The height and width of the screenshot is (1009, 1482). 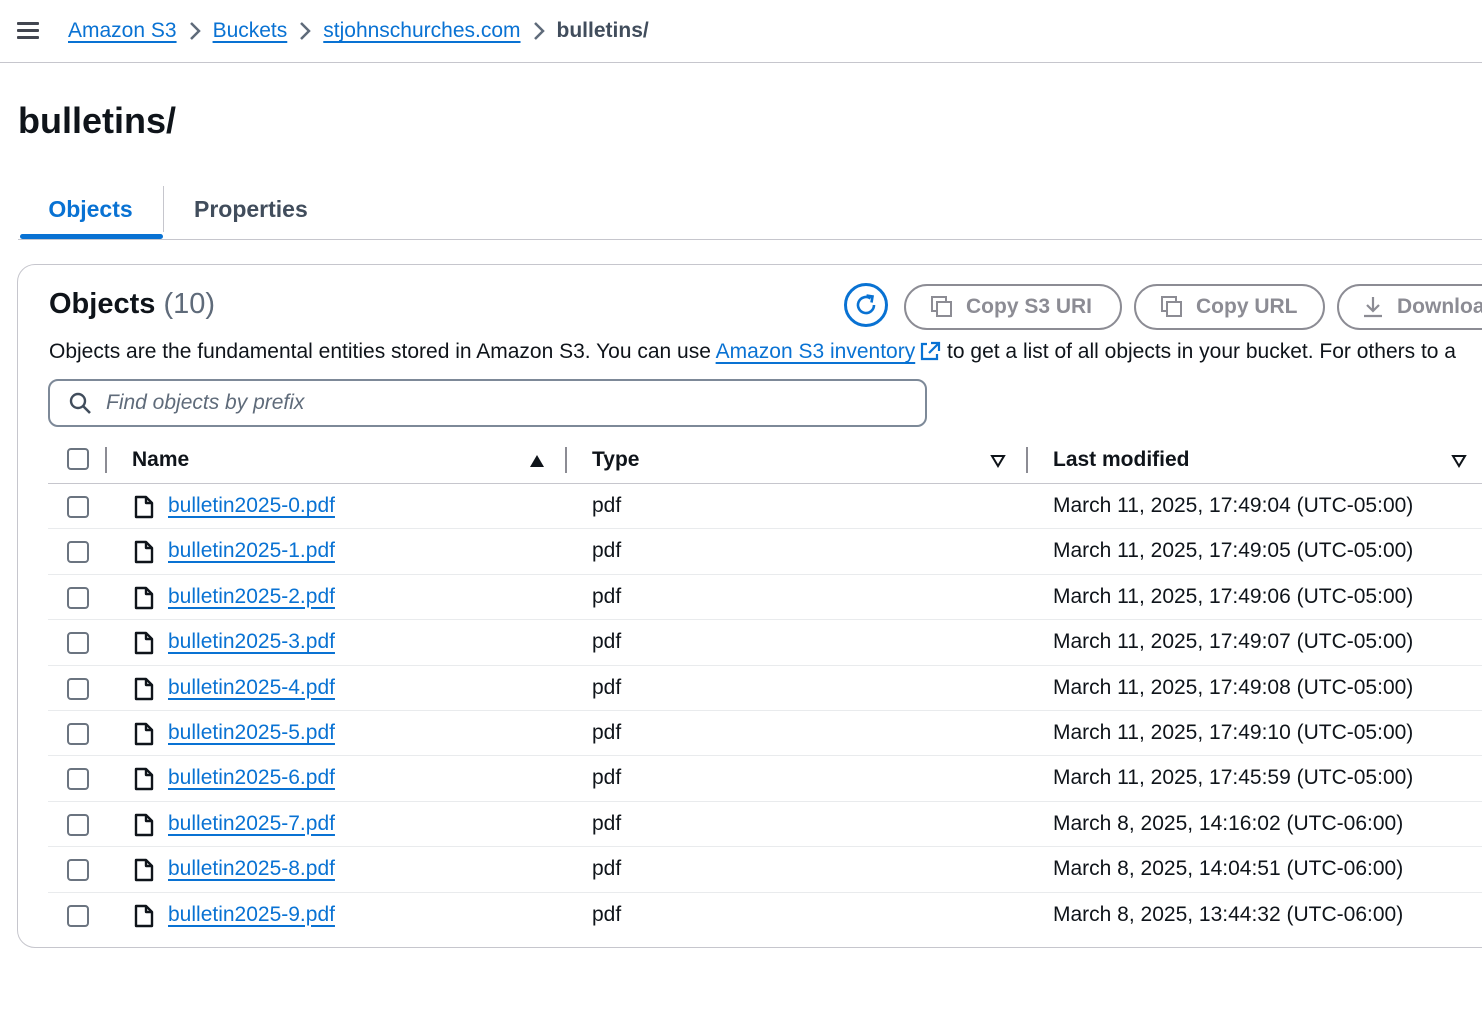 I want to click on tab-divider, so click(x=163, y=209).